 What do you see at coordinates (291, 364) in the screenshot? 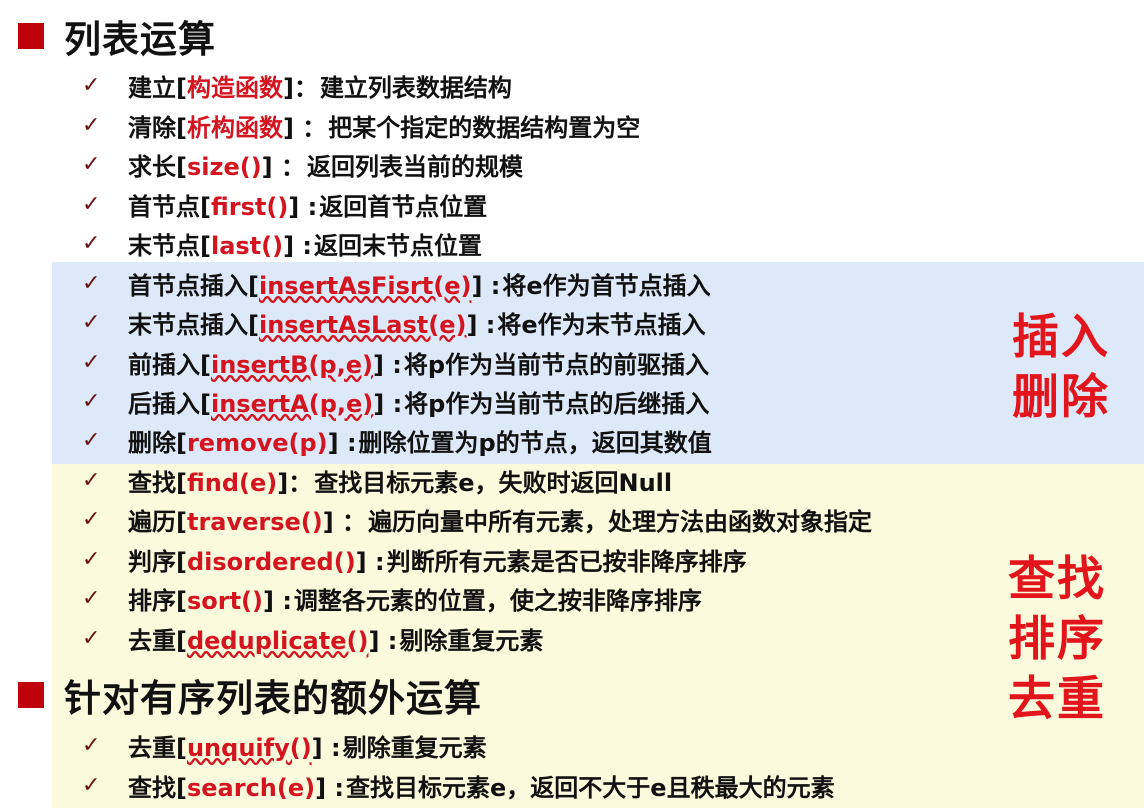
I see `item-function-name: insertB(p,e)` at bounding box center [291, 364].